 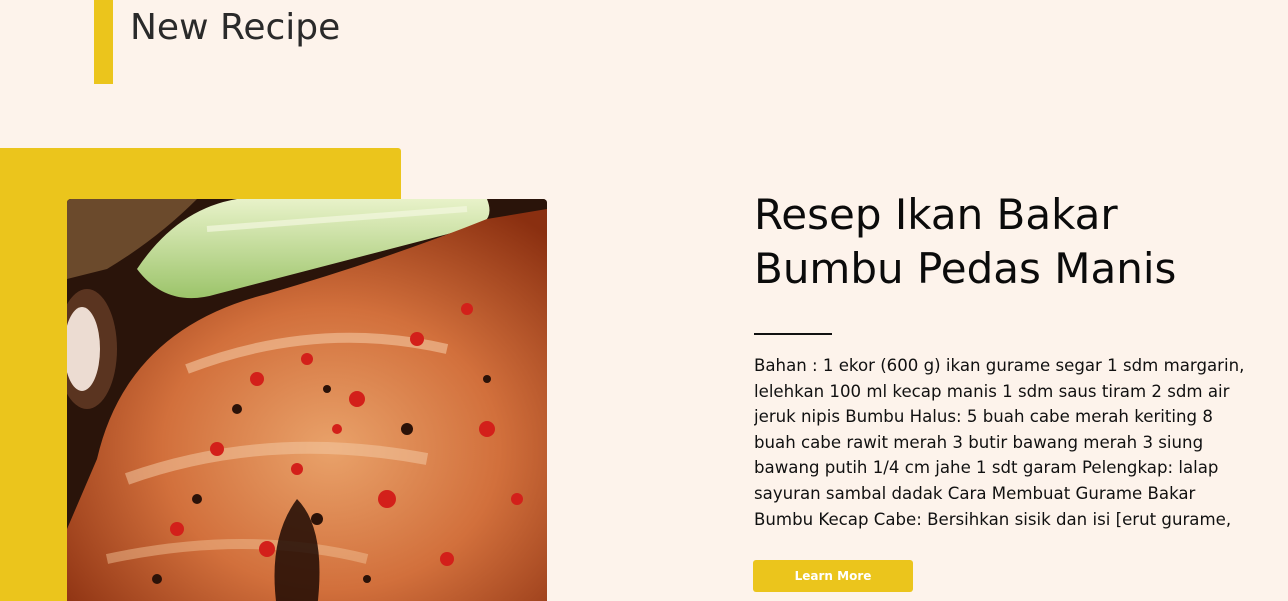 I want to click on section-title: New Recipe, so click(x=235, y=27).